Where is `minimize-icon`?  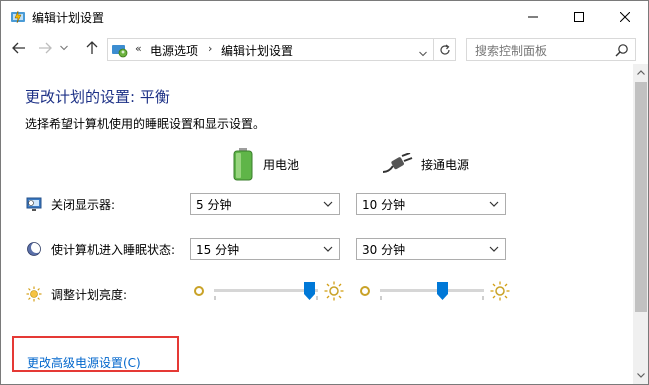
minimize-icon is located at coordinates (533, 16).